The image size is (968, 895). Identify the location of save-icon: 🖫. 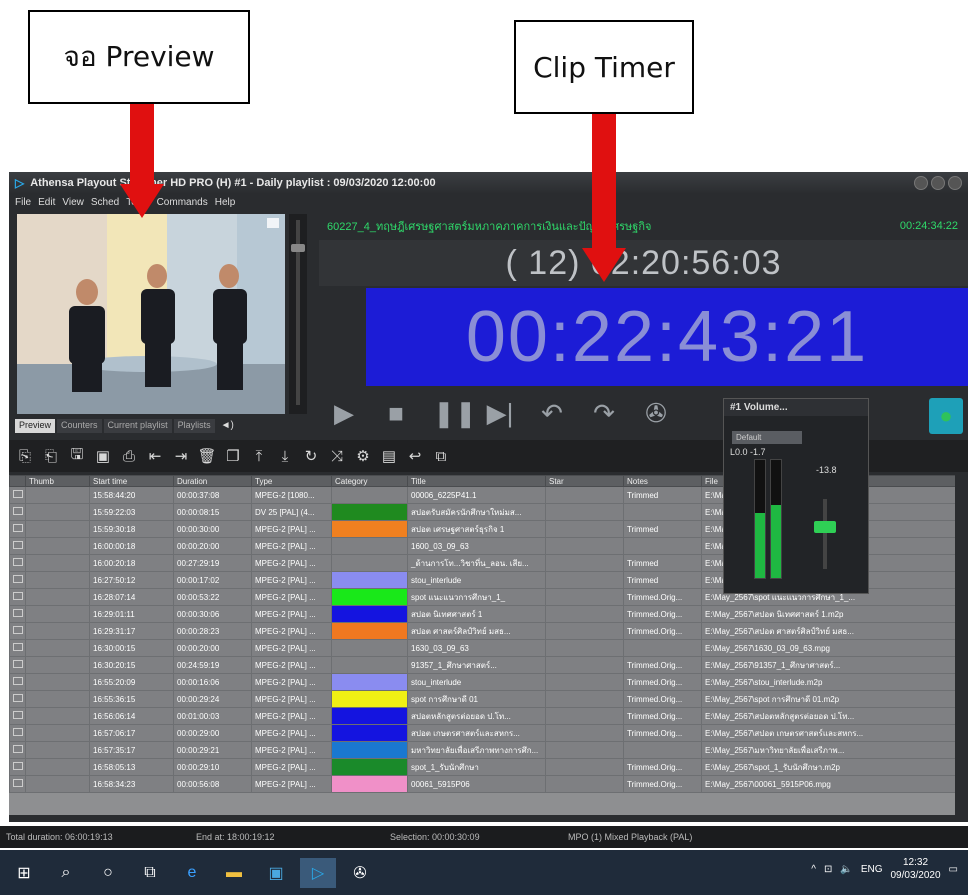
(77, 456).